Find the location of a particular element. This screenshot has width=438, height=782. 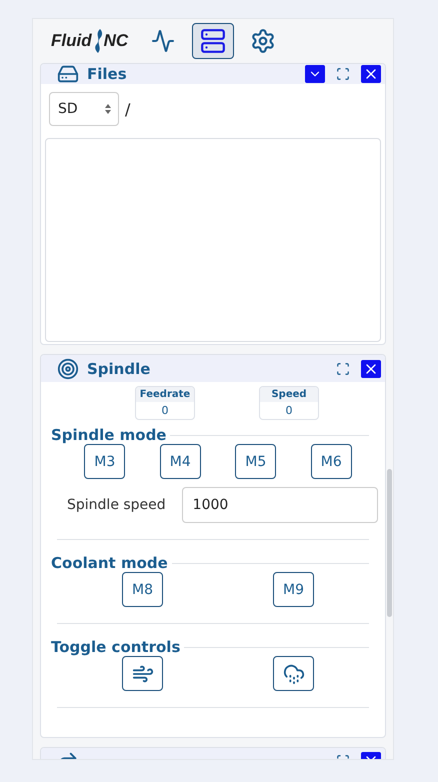

server-icon is located at coordinates (213, 41).